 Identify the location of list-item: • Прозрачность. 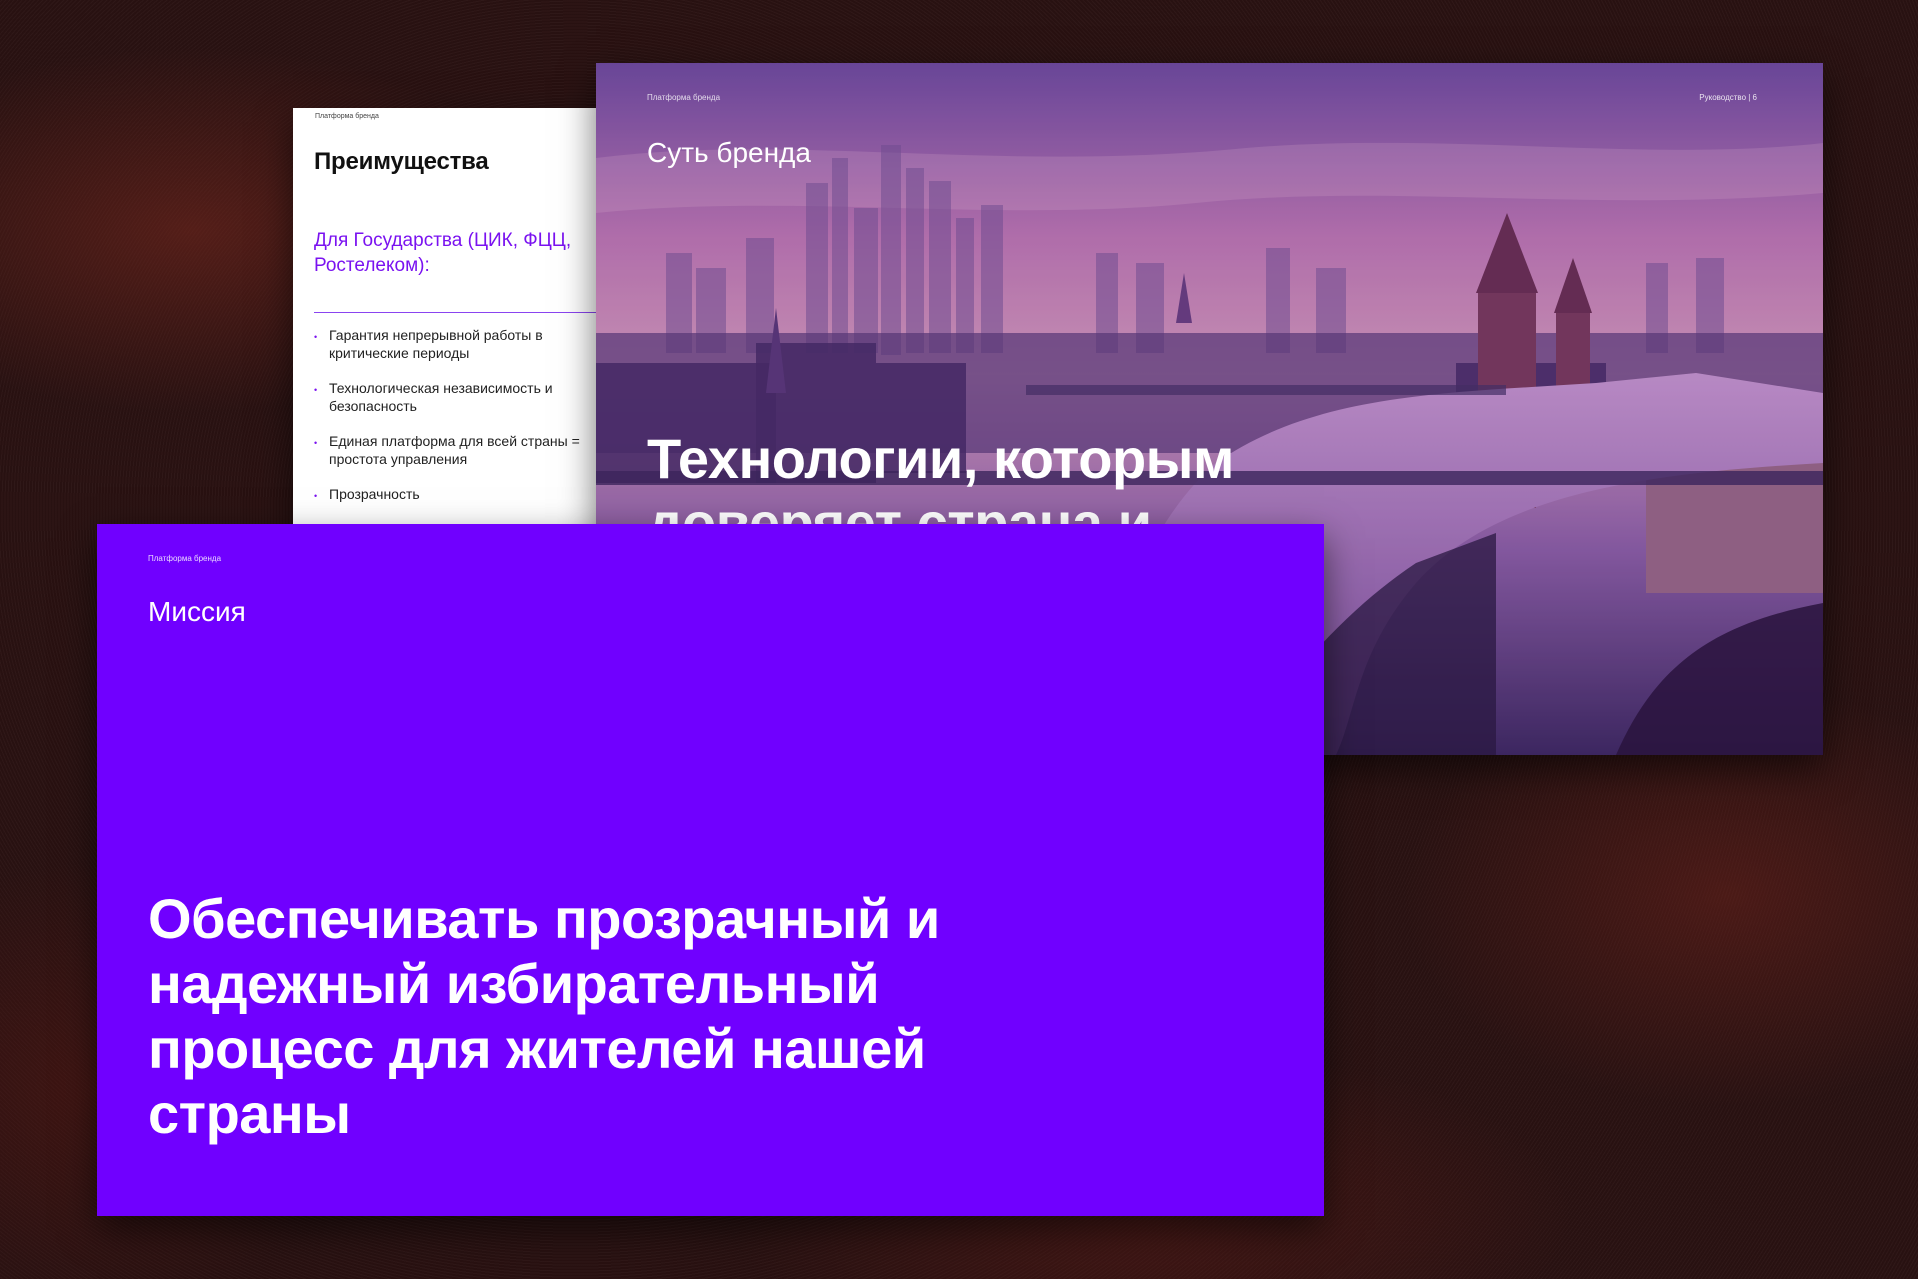
(454, 494).